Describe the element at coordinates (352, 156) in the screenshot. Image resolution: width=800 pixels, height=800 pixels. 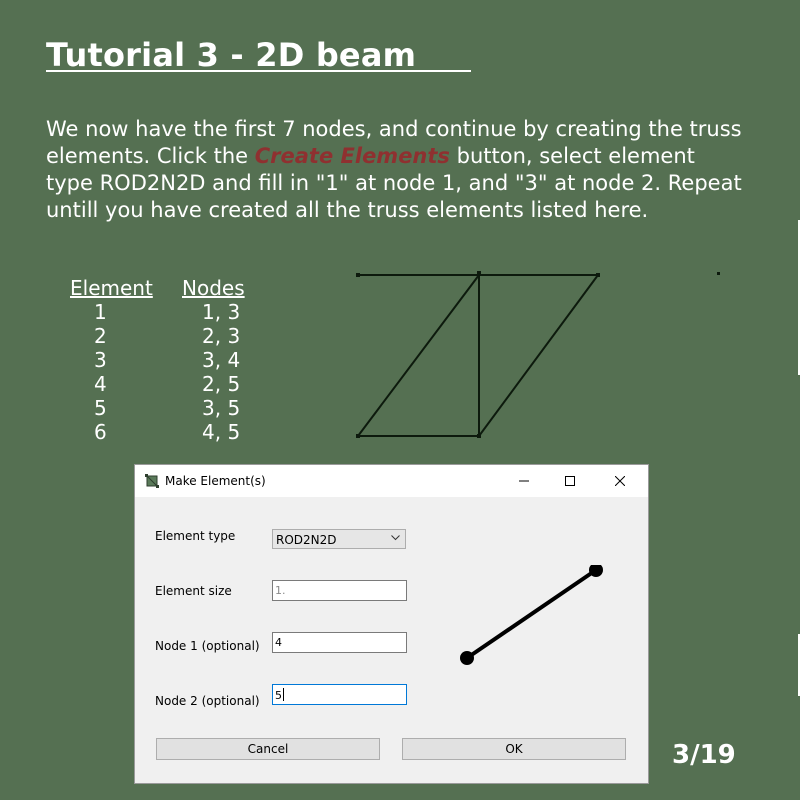
I see `create-elements-highlight: Create Elements` at that location.